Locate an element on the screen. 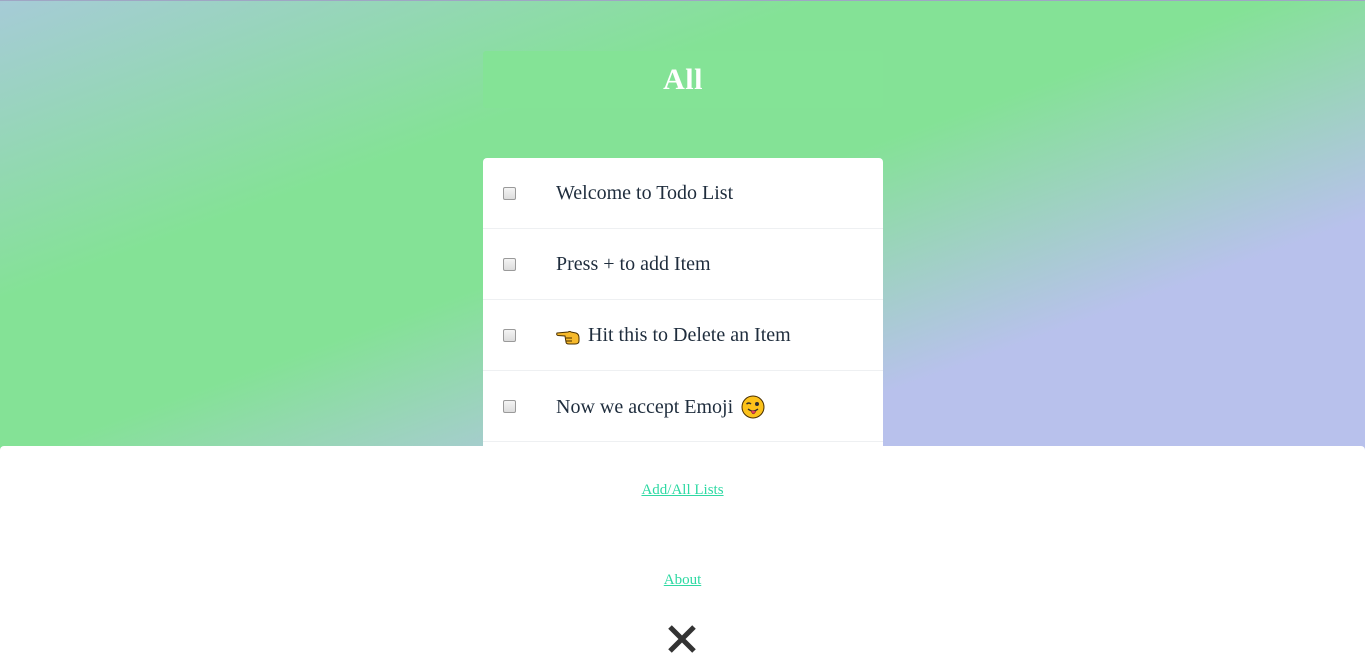  list-item: Welcome to Todo List is located at coordinates (683, 193).